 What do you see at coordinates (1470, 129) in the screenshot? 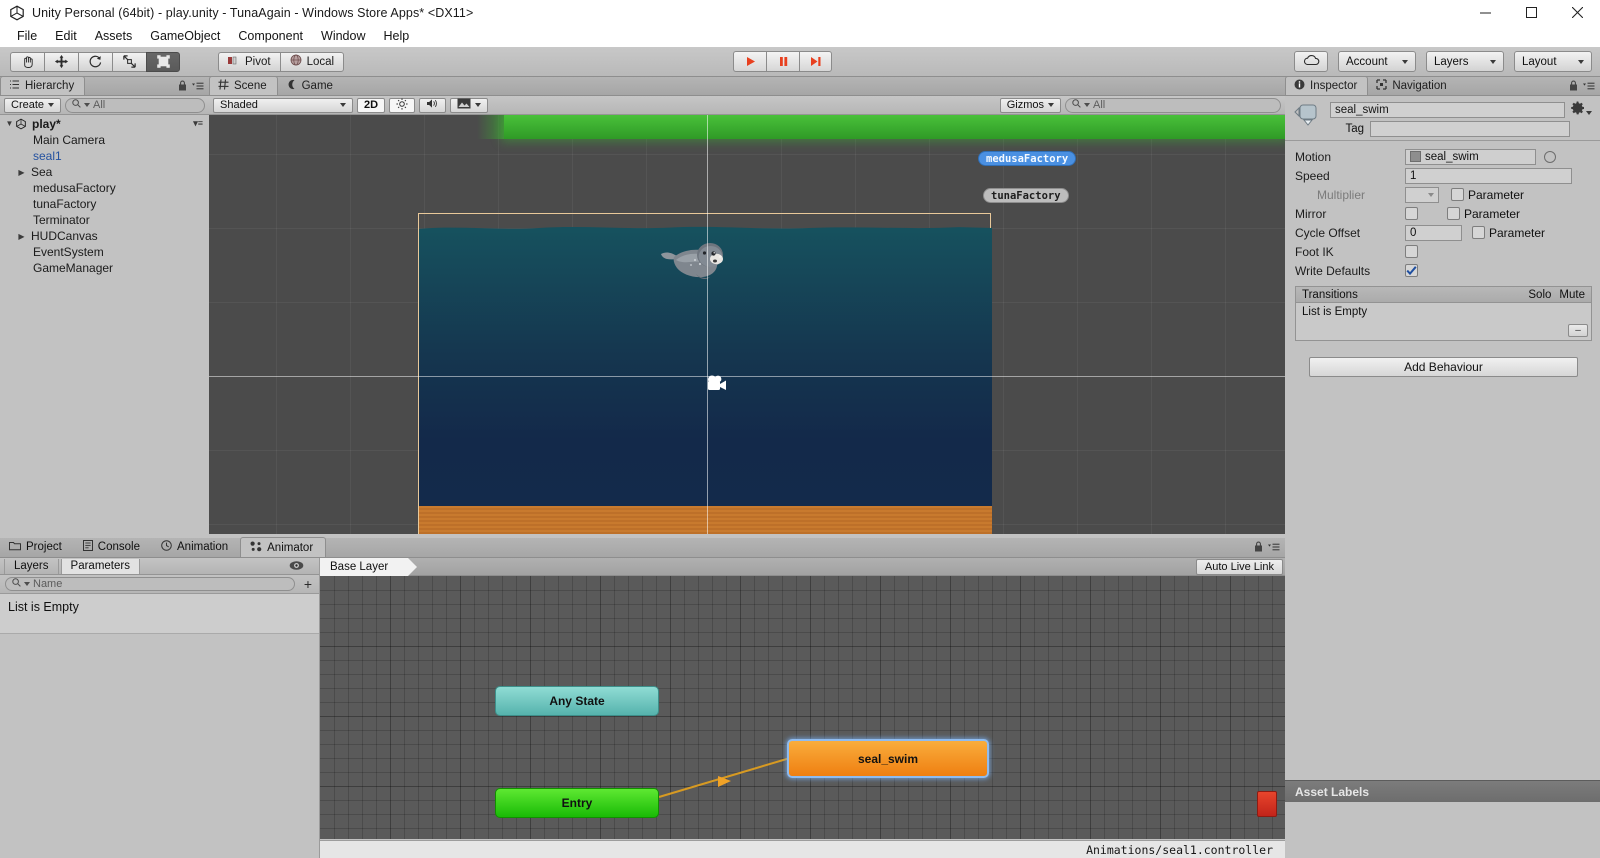
I see `tag-field` at bounding box center [1470, 129].